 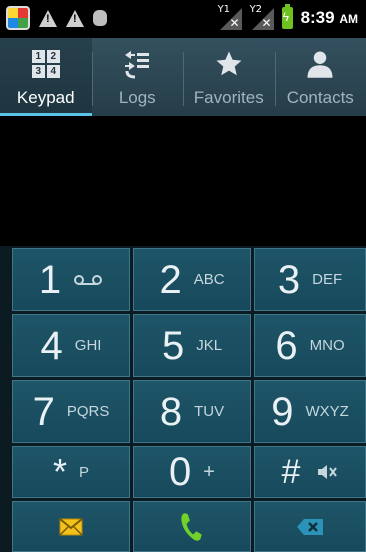 What do you see at coordinates (310, 472) in the screenshot?
I see `key-hash: #` at bounding box center [310, 472].